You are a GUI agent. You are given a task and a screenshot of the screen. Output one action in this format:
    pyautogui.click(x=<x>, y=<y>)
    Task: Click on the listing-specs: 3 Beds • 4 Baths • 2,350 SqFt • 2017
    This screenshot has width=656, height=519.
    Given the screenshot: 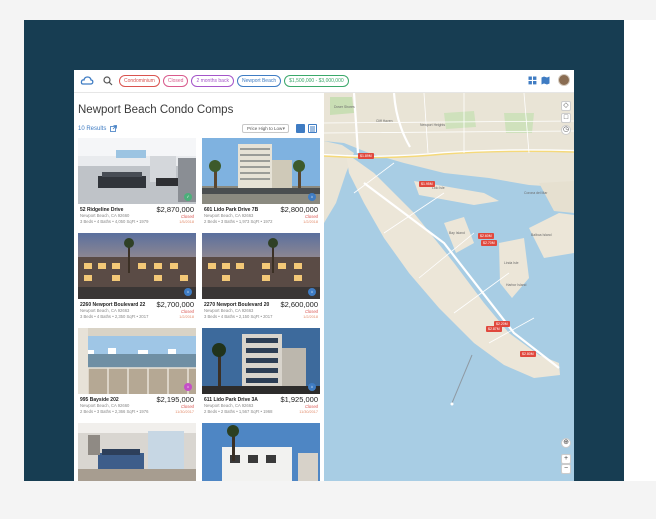 What is the action you would take?
    pyautogui.click(x=114, y=316)
    